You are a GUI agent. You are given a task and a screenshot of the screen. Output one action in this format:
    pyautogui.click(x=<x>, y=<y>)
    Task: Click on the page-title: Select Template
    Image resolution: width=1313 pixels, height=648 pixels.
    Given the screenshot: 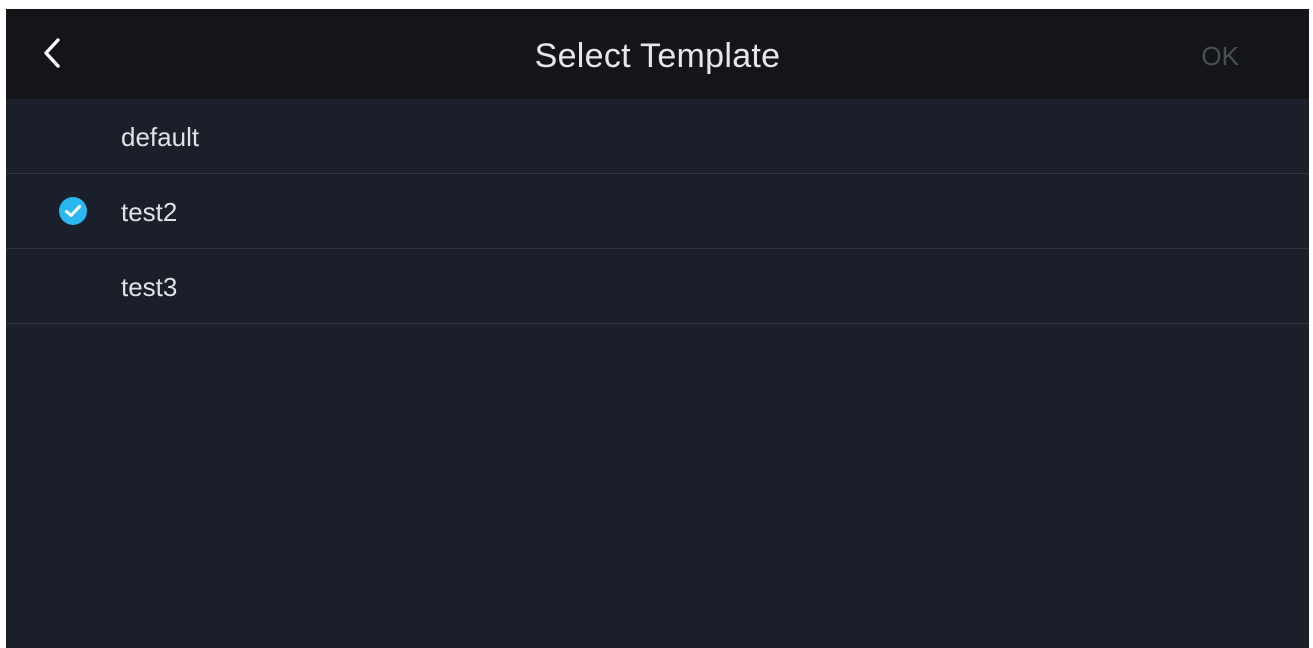 What is the action you would take?
    pyautogui.click(x=657, y=56)
    